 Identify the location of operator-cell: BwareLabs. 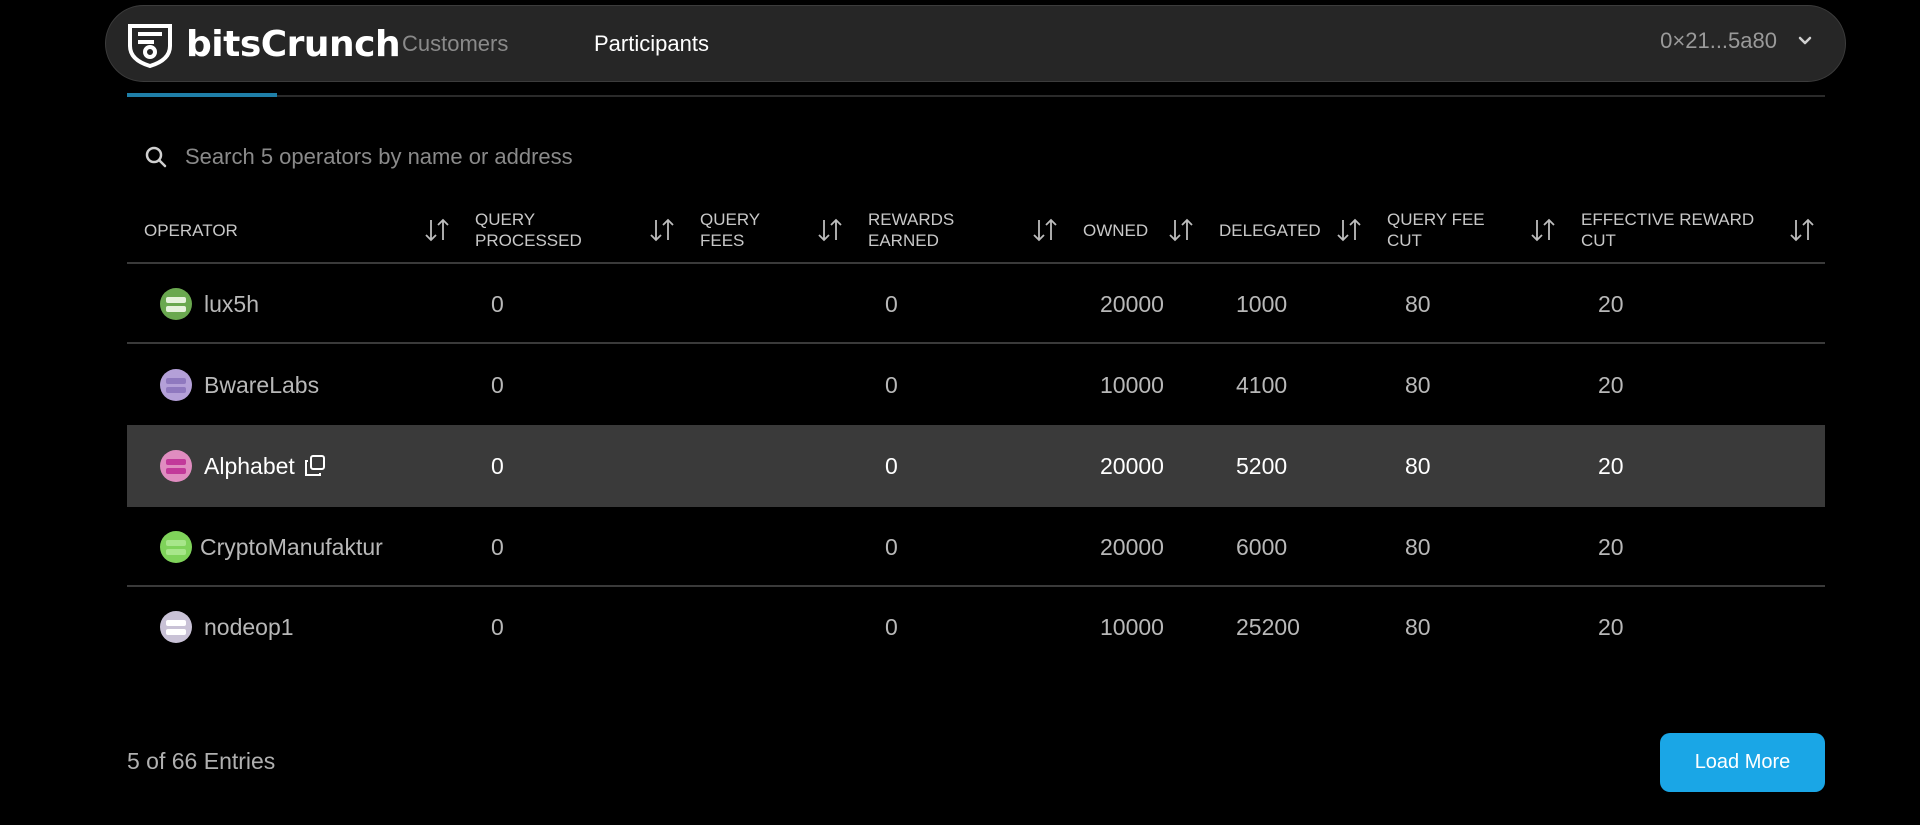
(239, 385).